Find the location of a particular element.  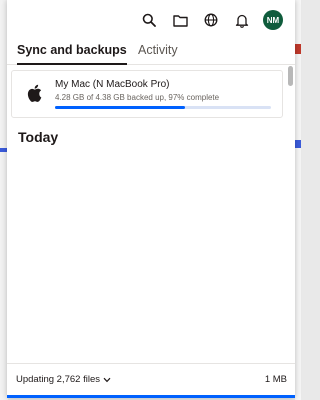

sync-size-label: 1 MB is located at coordinates (275, 379).